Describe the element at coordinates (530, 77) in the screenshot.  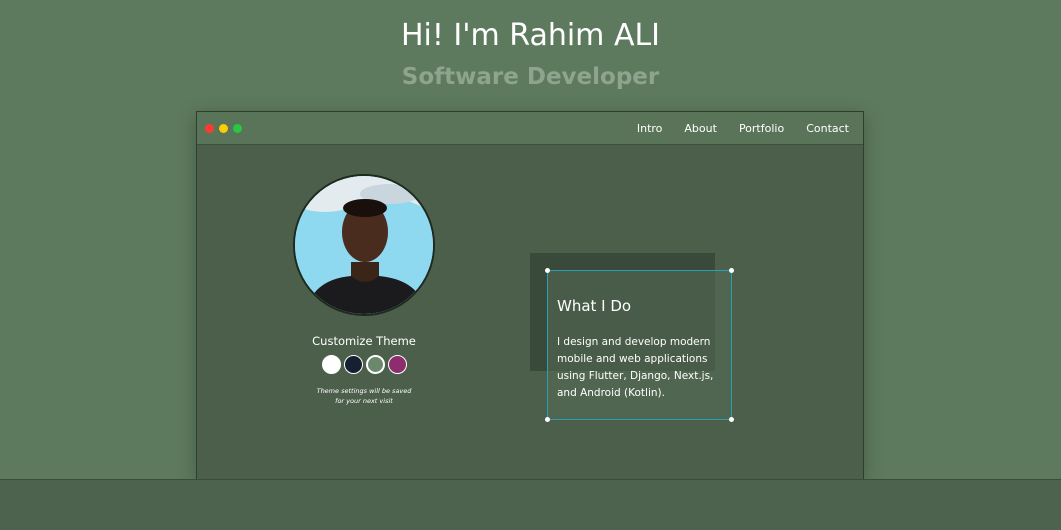
I see `hero-subtitle: Software Developer` at that location.